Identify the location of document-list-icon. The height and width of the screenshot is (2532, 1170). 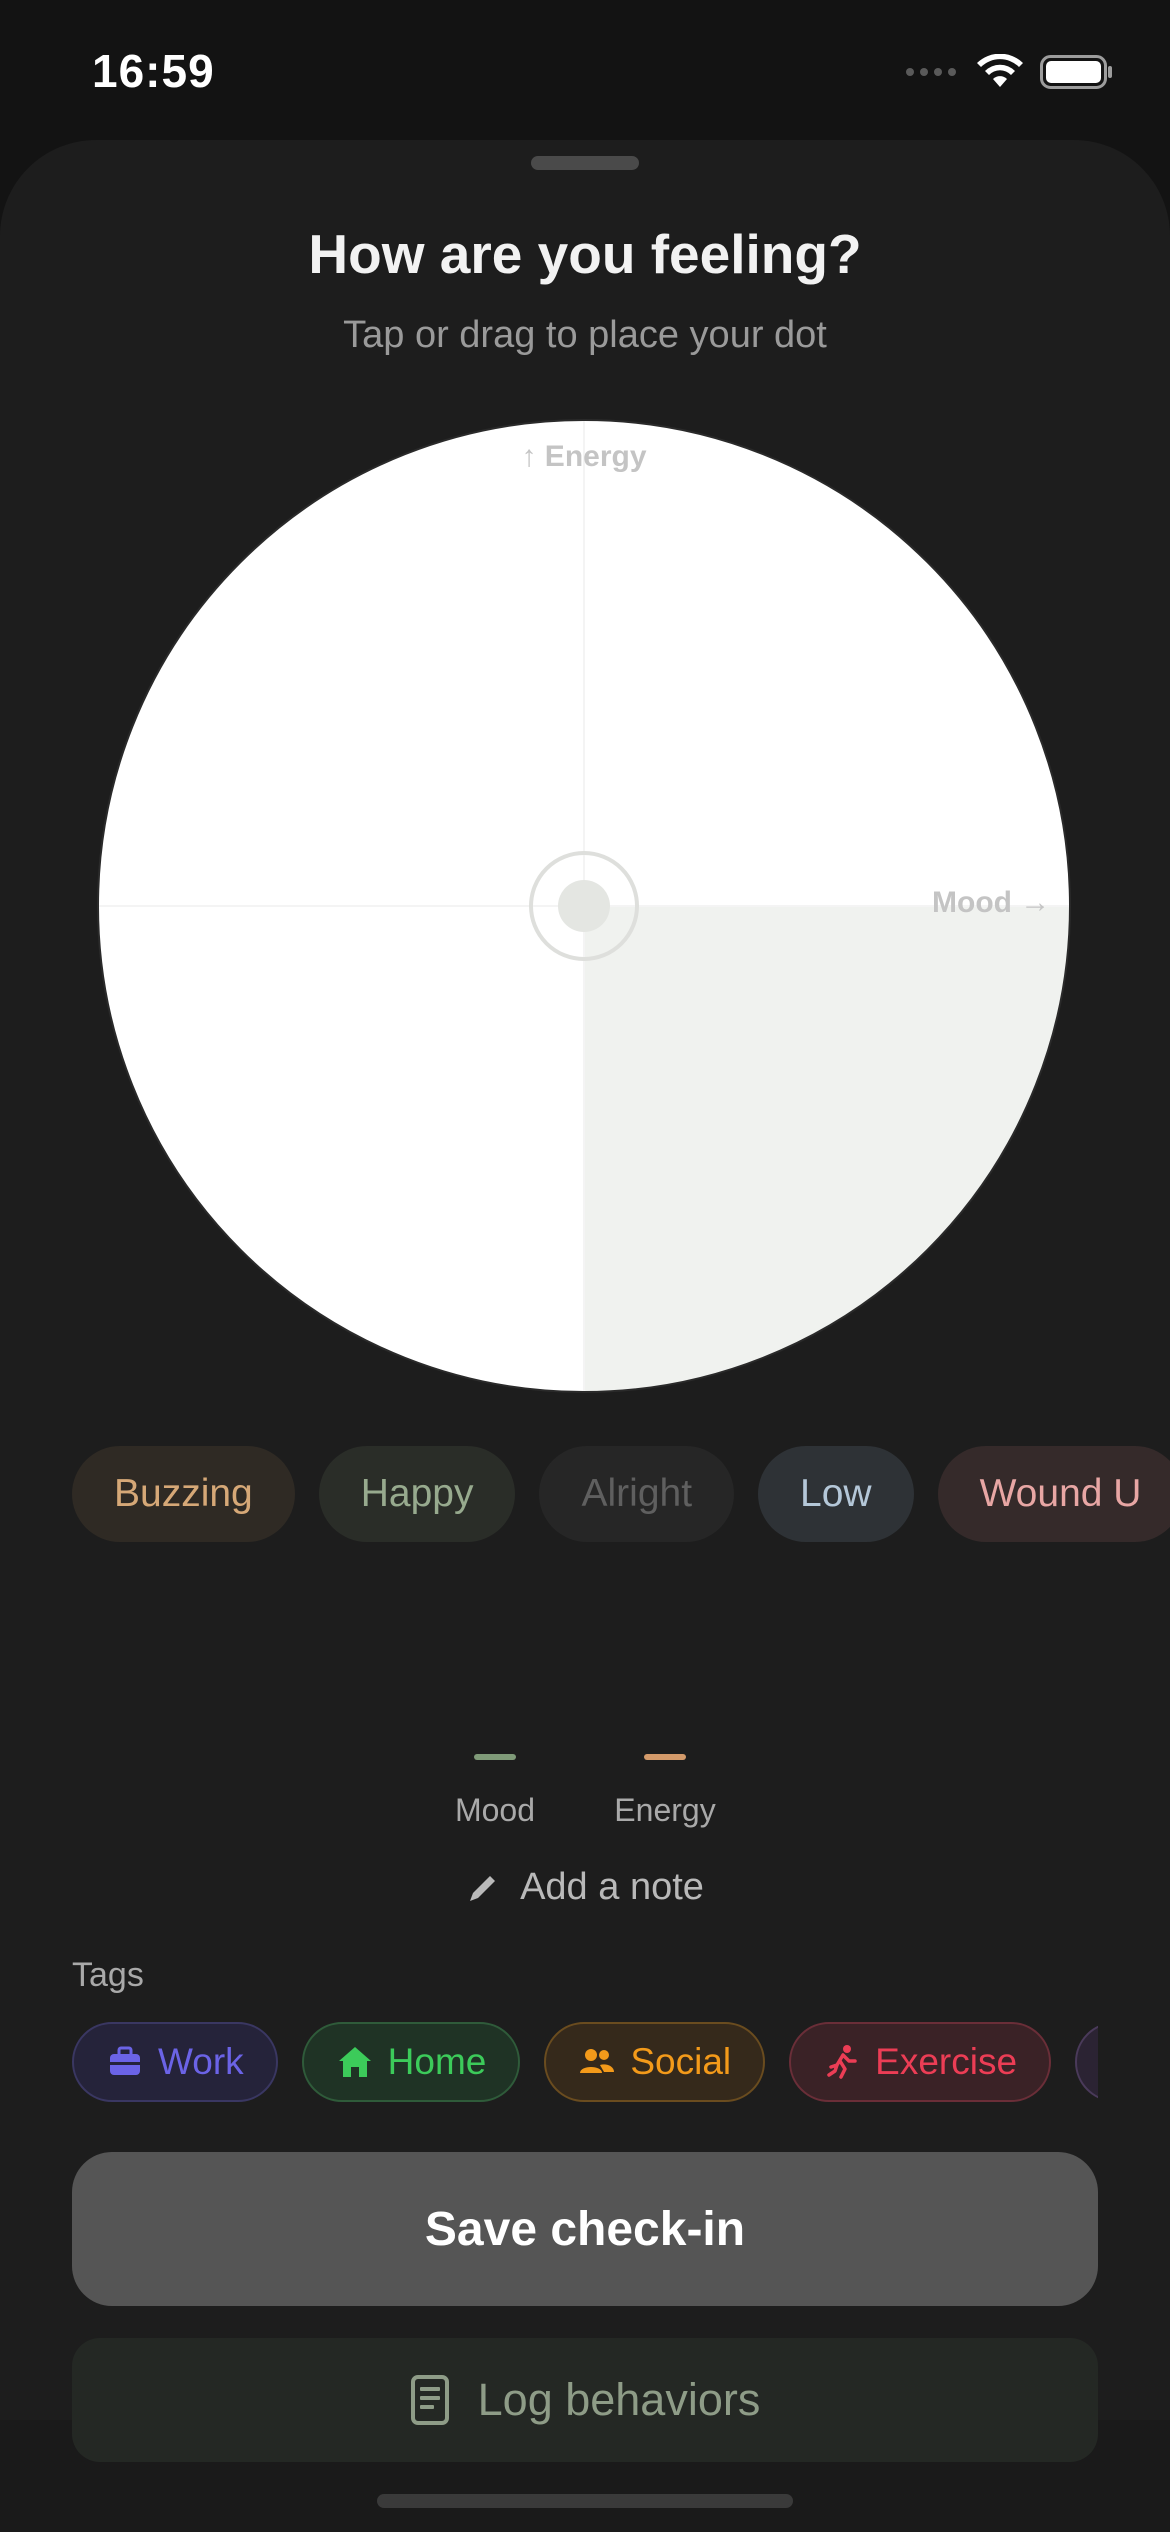
(429, 2400).